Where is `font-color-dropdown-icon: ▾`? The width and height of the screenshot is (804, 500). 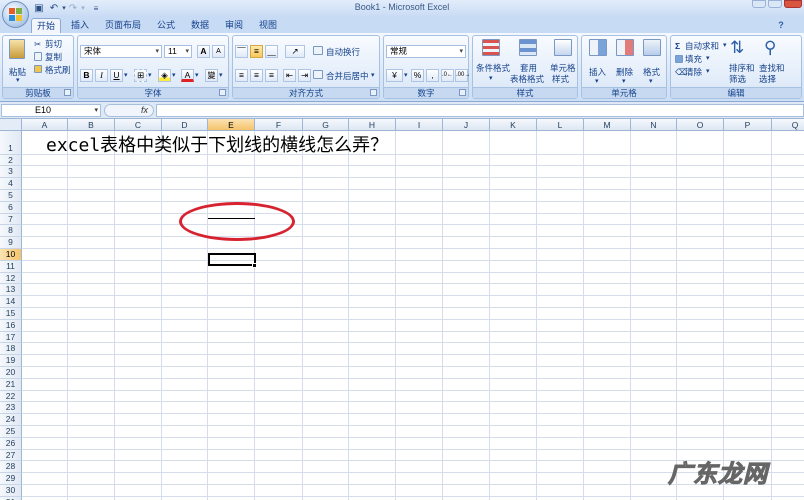 font-color-dropdown-icon: ▾ is located at coordinates (197, 76).